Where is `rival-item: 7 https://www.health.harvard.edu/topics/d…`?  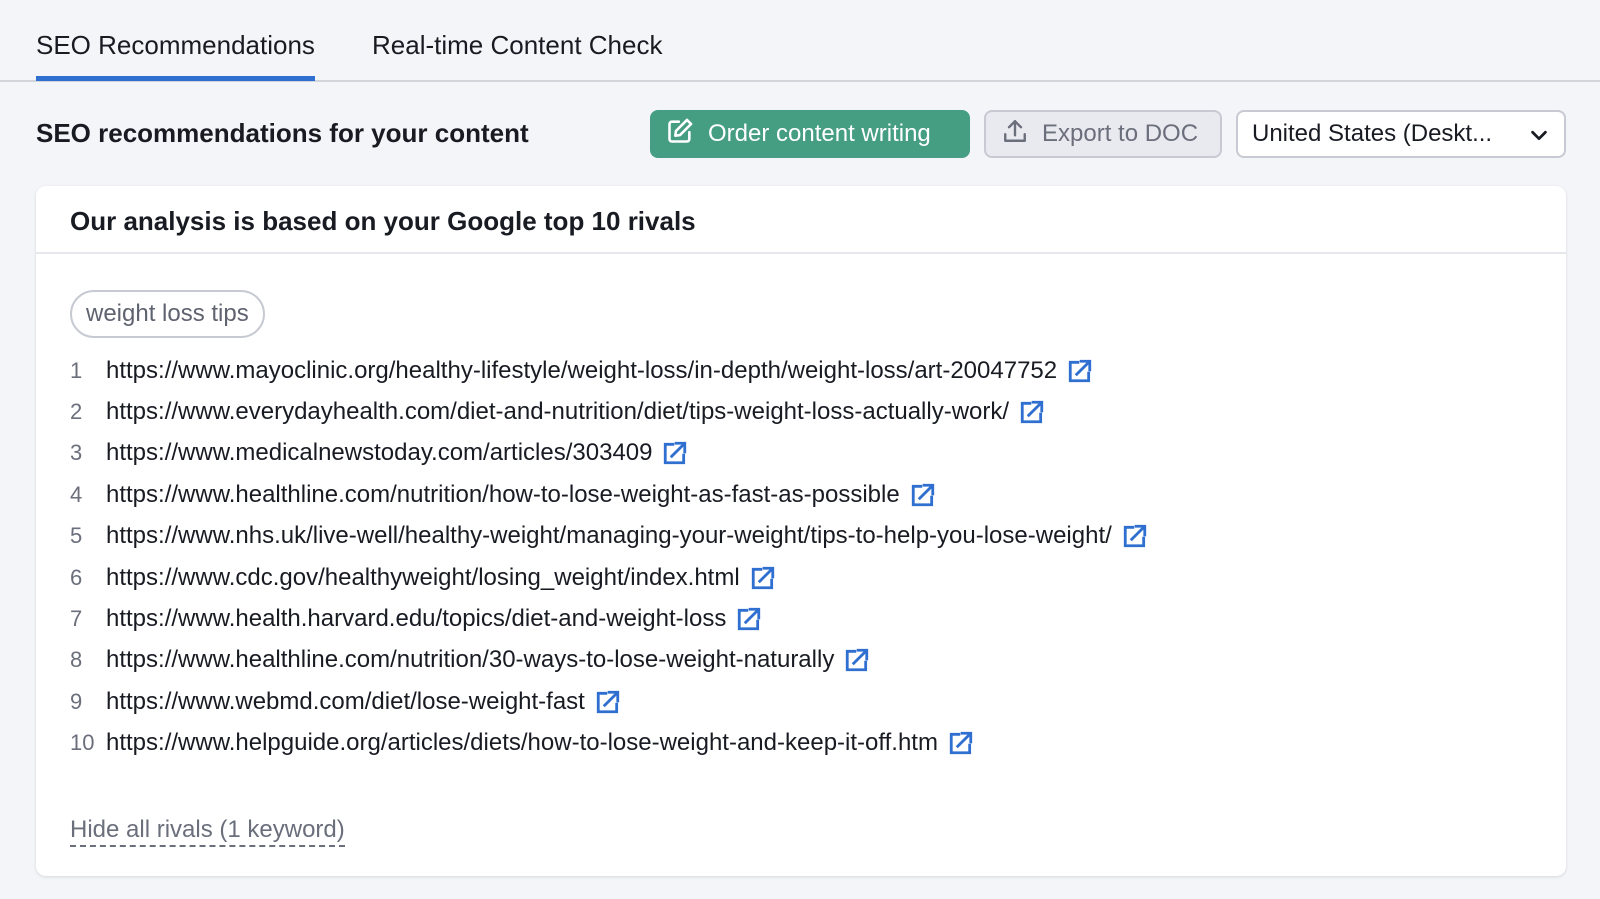
rival-item: 7 https://www.health.harvard.edu/topics/d… is located at coordinates (609, 618).